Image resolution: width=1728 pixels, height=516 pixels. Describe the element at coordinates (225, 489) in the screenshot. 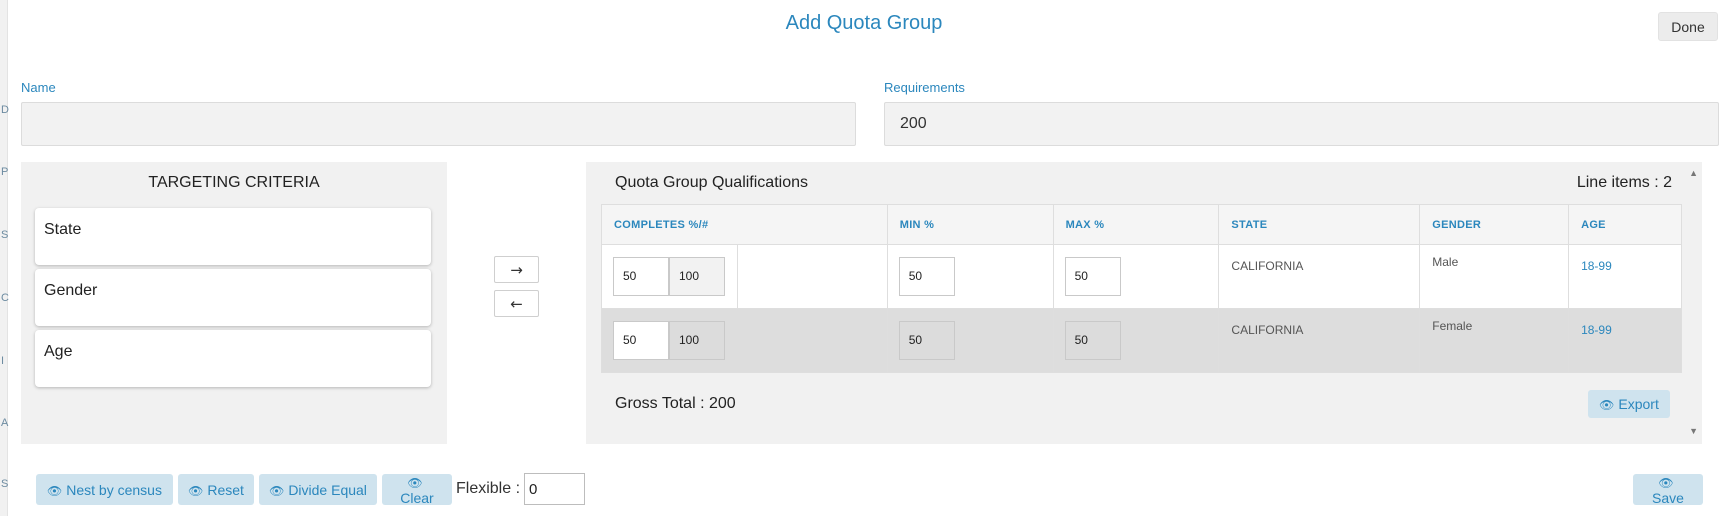

I see `reset-label: Reset` at that location.